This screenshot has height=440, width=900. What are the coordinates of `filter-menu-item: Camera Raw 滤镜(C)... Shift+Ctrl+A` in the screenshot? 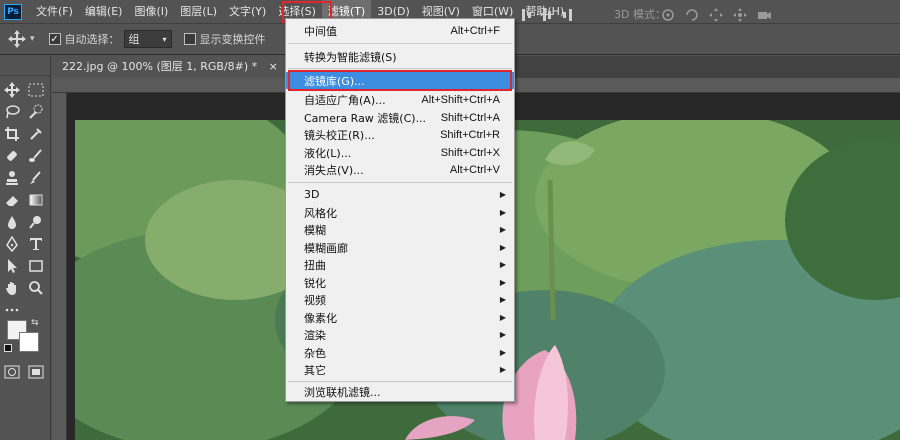 It's located at (400, 117).